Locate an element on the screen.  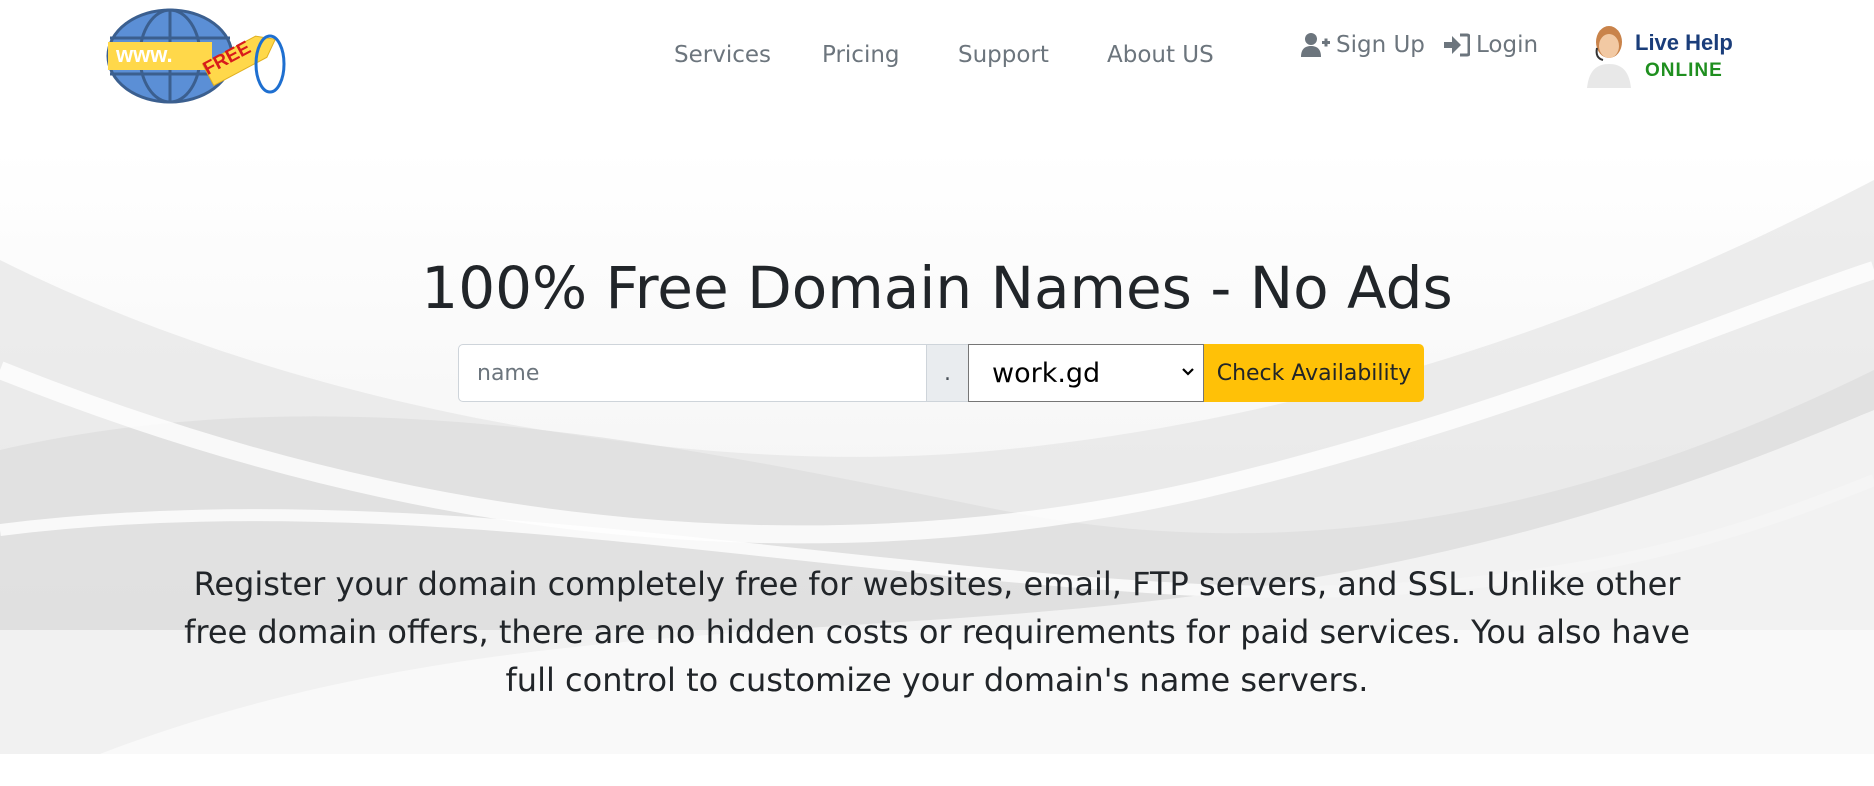
login-label: Login is located at coordinates (1507, 45).